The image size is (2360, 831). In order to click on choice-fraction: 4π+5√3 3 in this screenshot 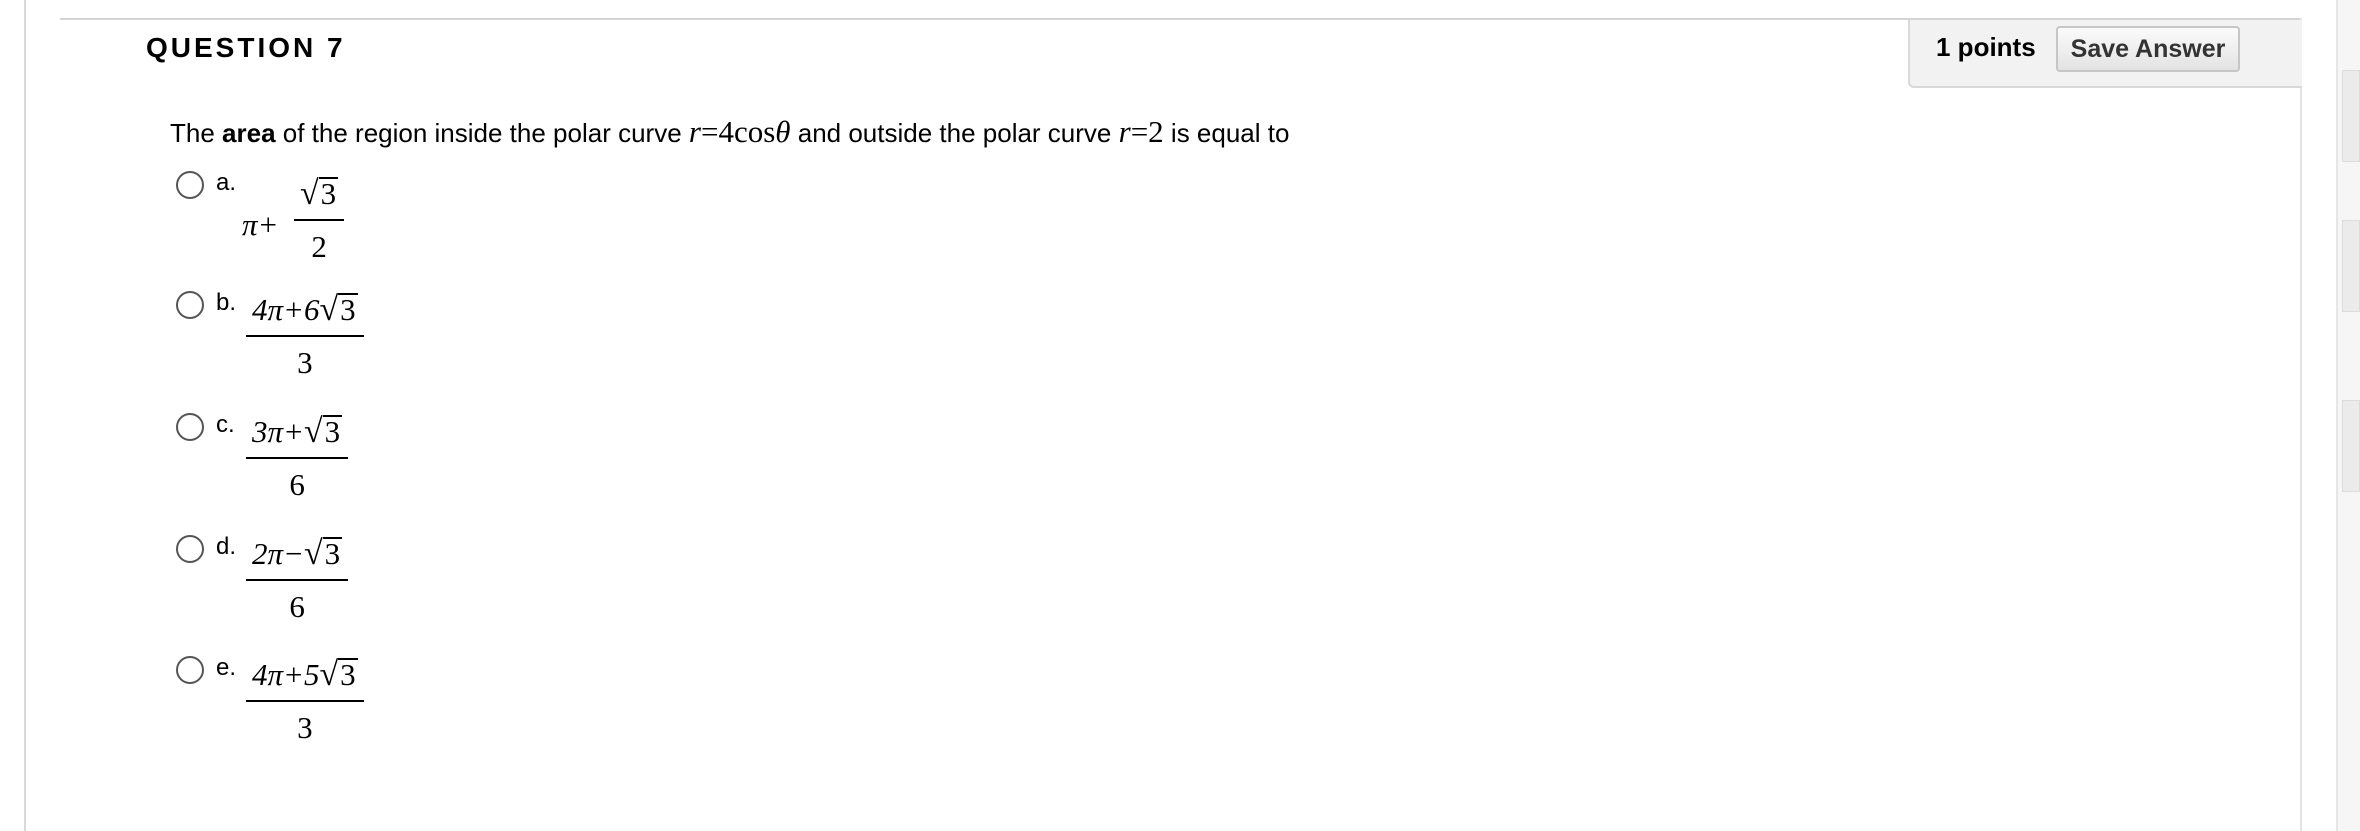, I will do `click(305, 701)`.